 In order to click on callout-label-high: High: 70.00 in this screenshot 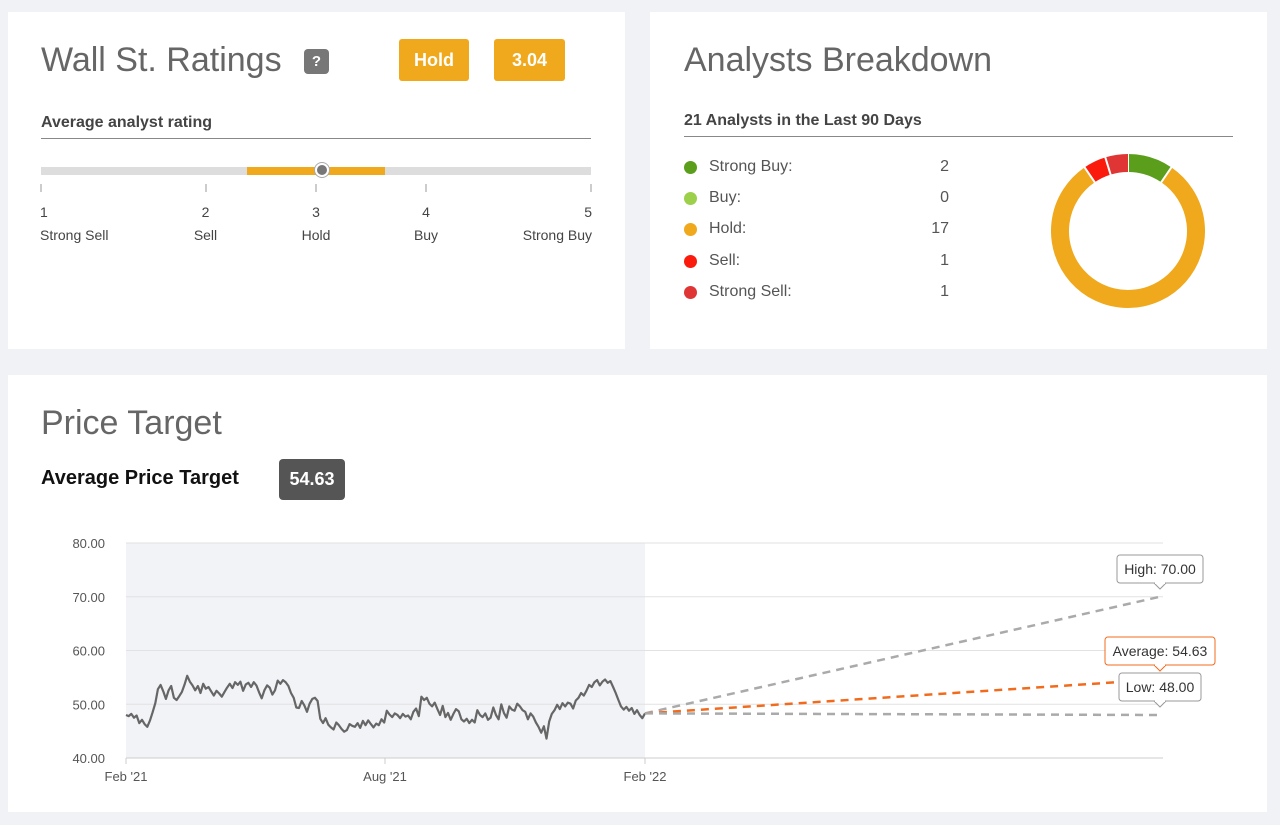, I will do `click(1160, 569)`.